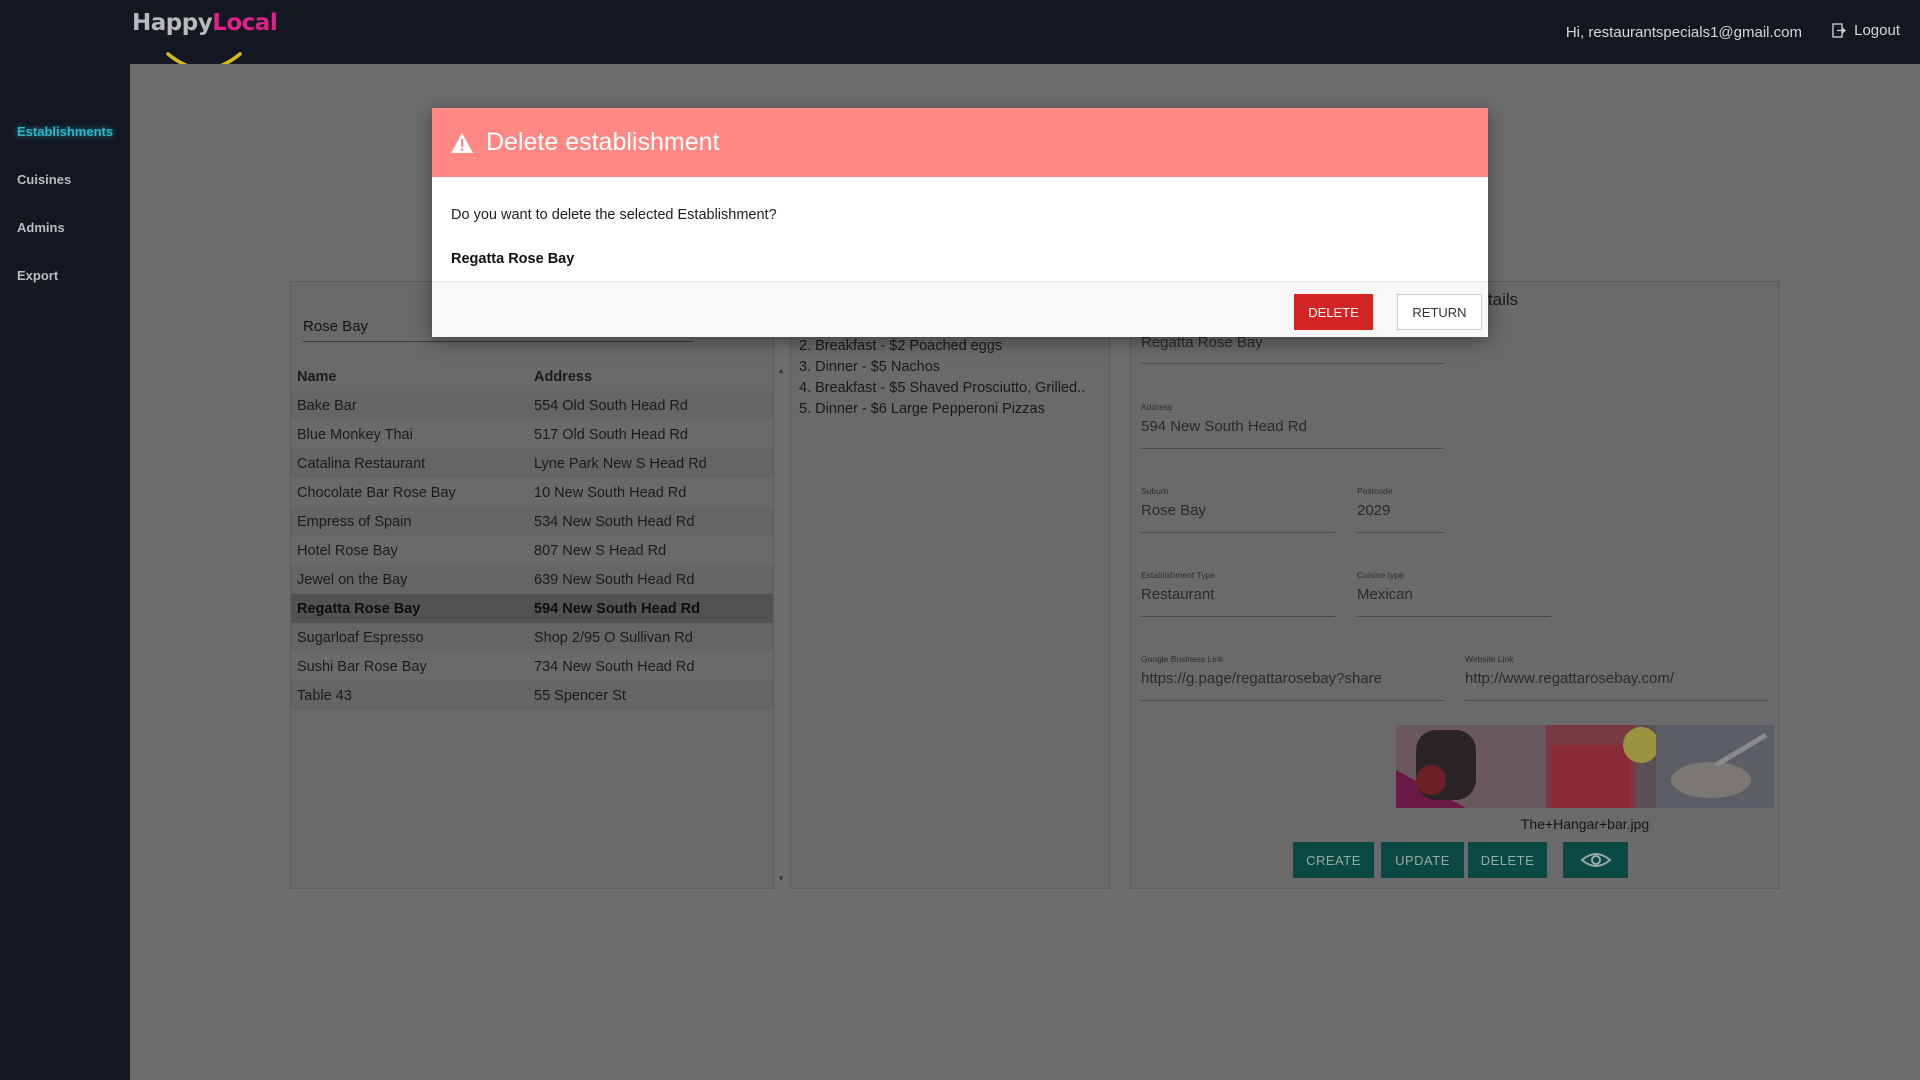  What do you see at coordinates (362, 666) in the screenshot?
I see `cell-name: Sushi Bar Rose Bay` at bounding box center [362, 666].